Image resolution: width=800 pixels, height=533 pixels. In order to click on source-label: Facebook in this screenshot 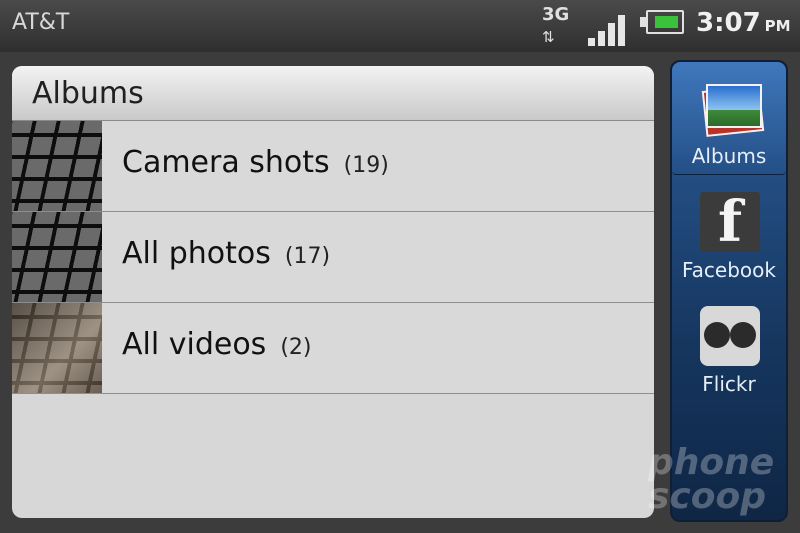, I will do `click(729, 270)`.